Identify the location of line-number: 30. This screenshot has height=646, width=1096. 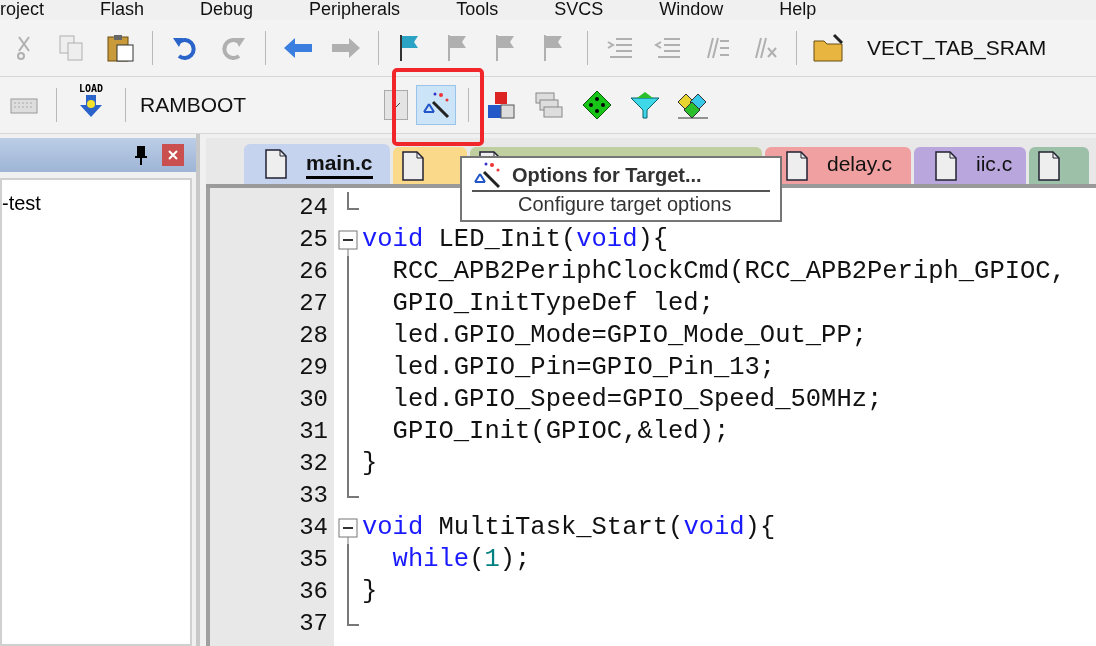
(313, 400).